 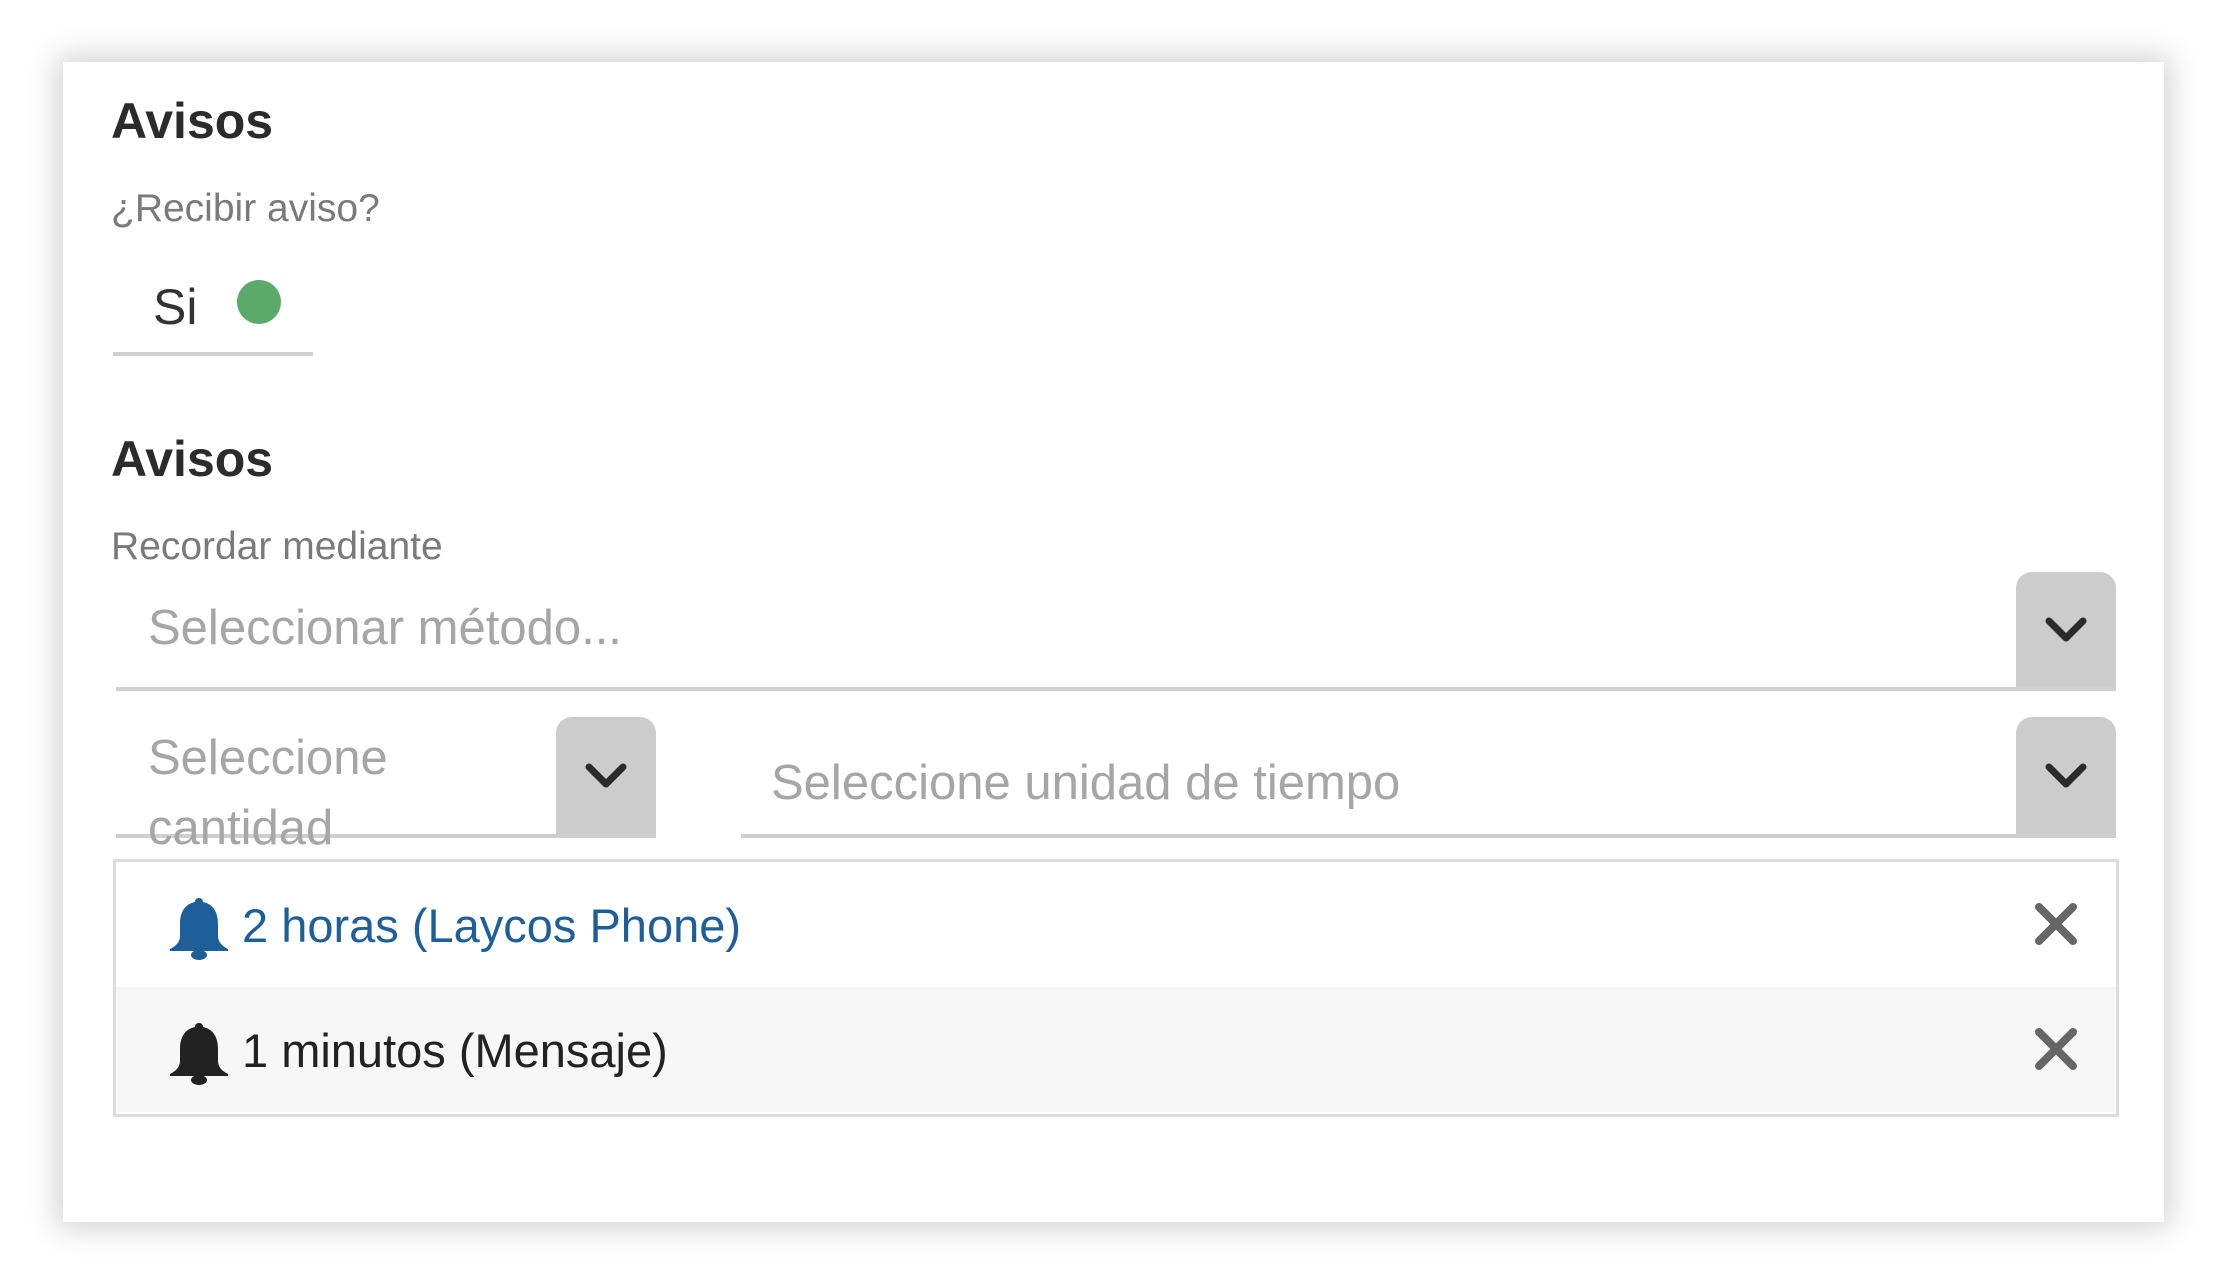 I want to click on method-dropdown-button, so click(x=2066, y=629).